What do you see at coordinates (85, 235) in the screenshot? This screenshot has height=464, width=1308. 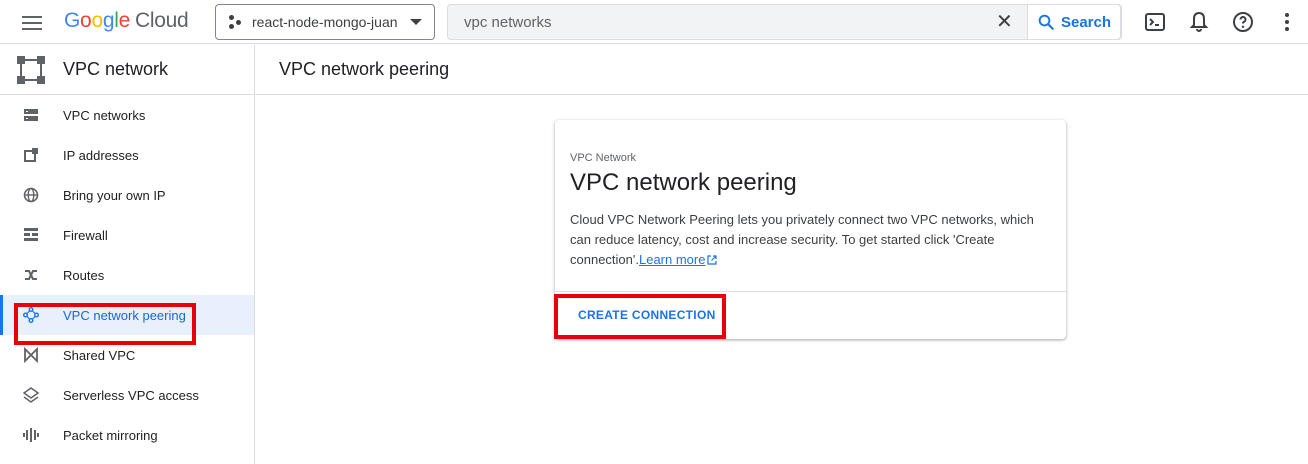 I see `sidebar-item-label: Firewall` at bounding box center [85, 235].